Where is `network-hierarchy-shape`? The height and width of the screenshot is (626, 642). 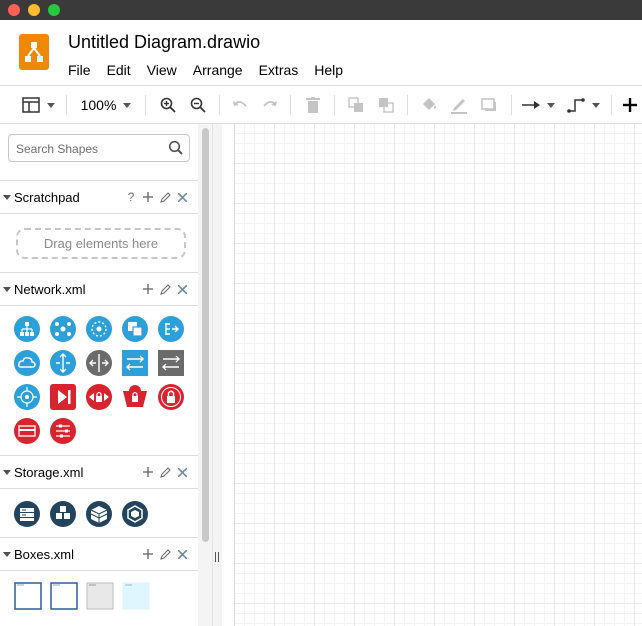 network-hierarchy-shape is located at coordinates (27, 329).